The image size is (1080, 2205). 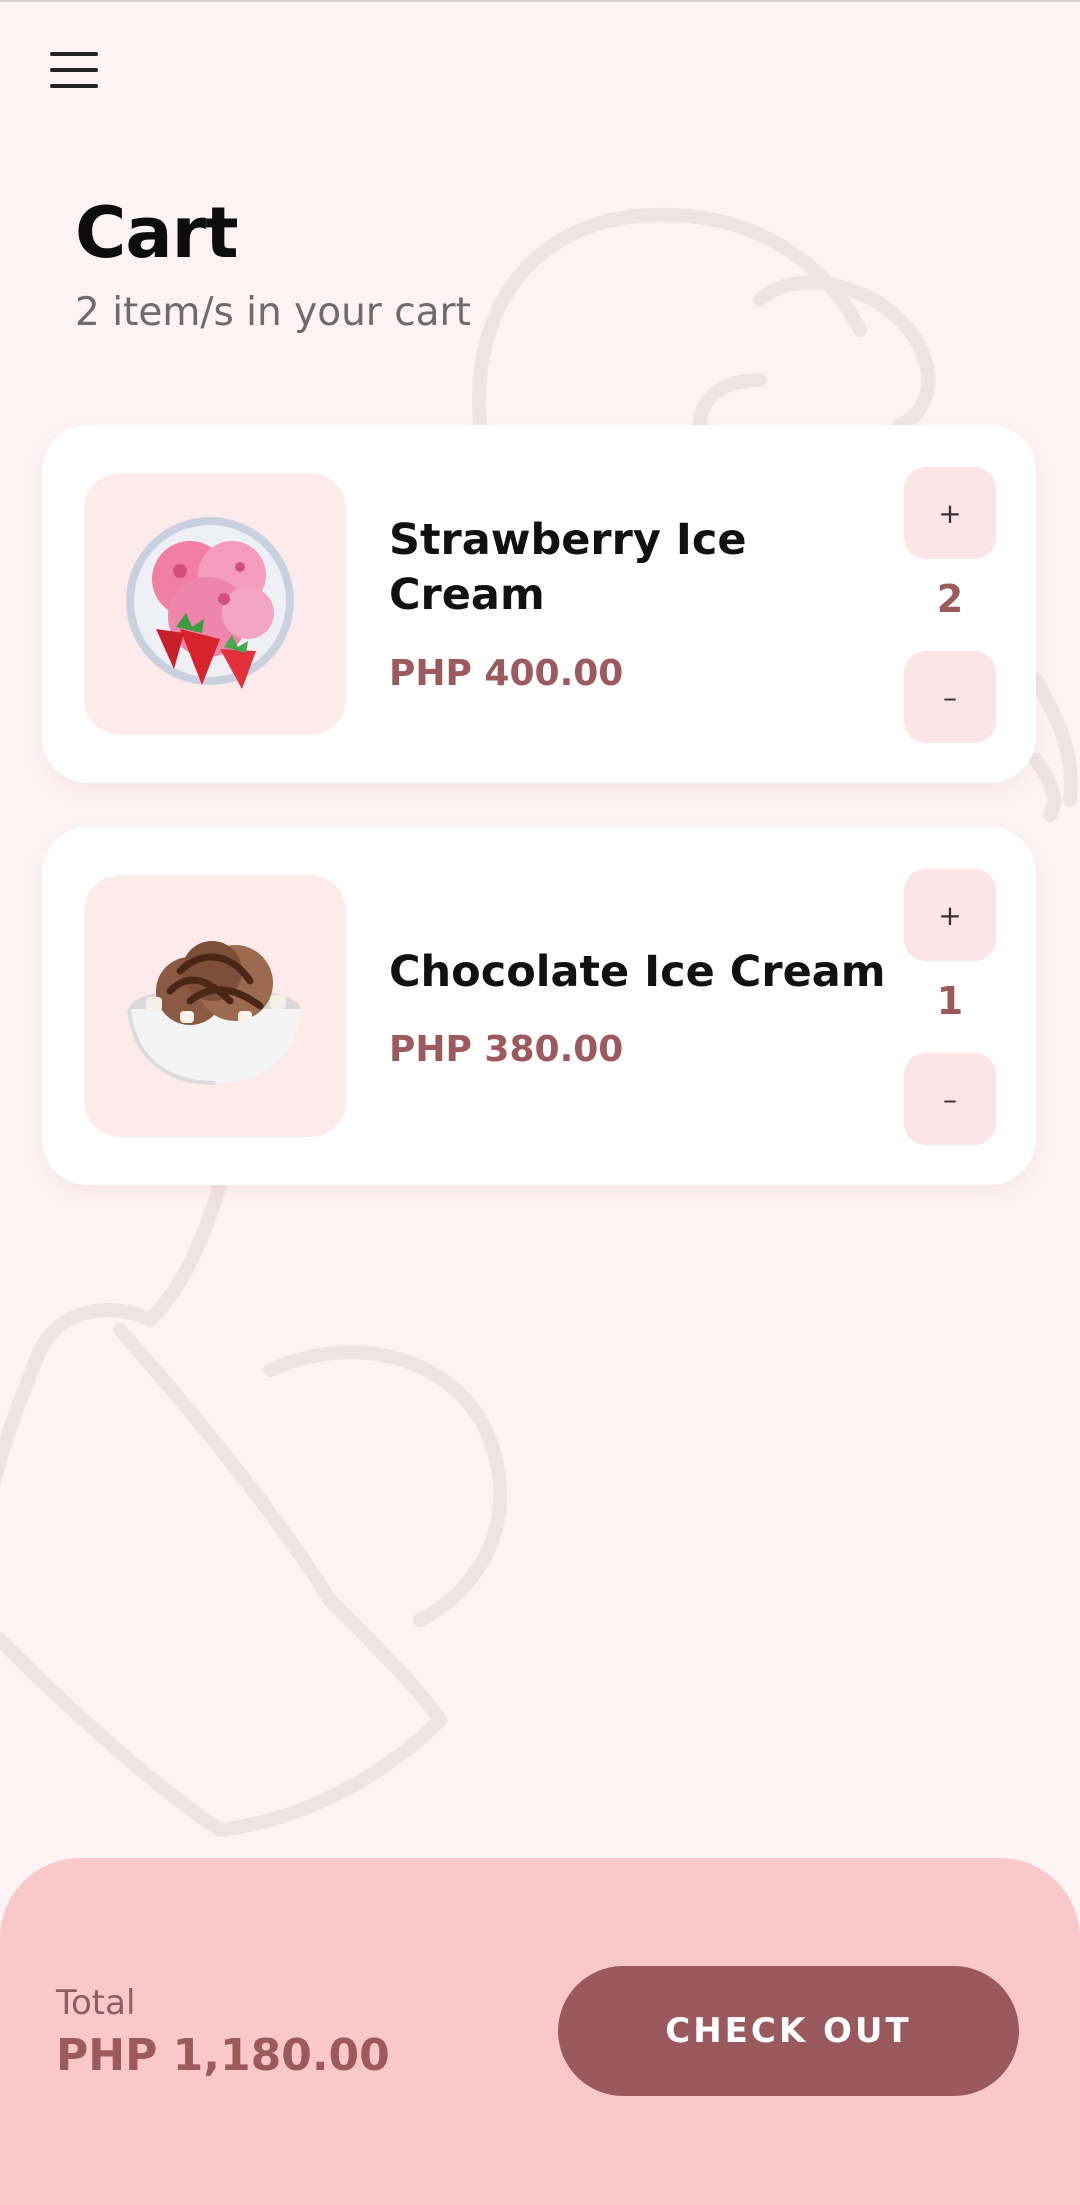 I want to click on item-price: PHP 400.00, so click(x=506, y=673).